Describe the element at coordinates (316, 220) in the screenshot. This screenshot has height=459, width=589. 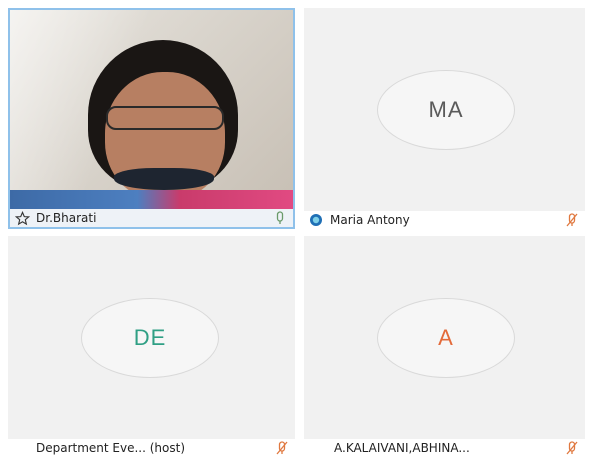
I see `network-quality-icon` at that location.